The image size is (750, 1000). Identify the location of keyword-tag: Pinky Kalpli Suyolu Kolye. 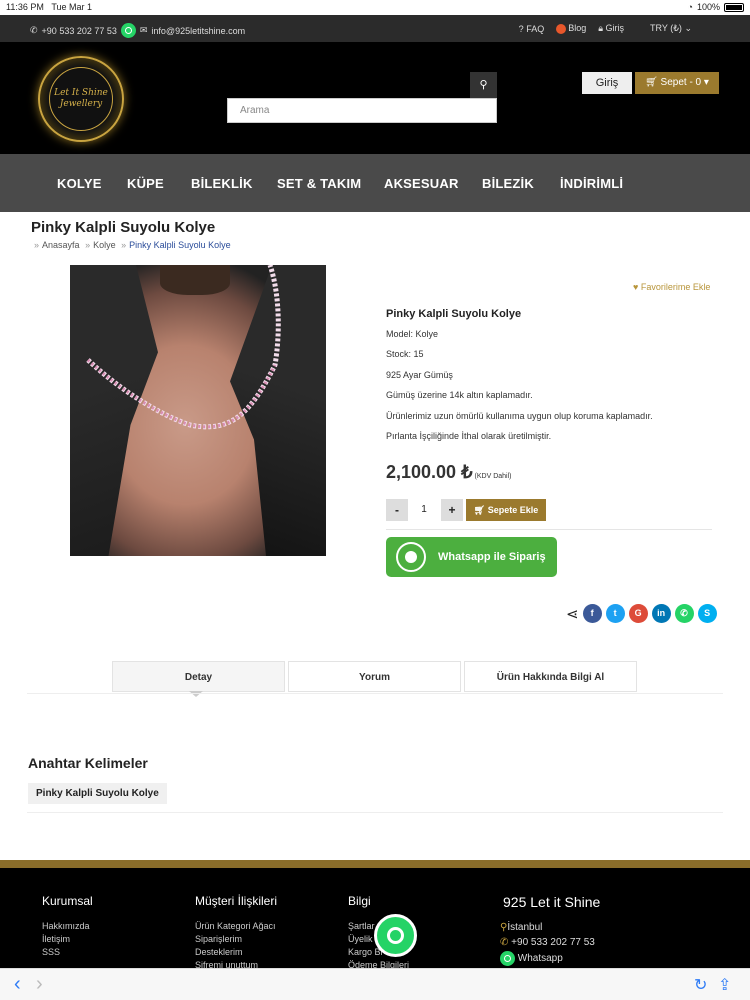
(97, 793).